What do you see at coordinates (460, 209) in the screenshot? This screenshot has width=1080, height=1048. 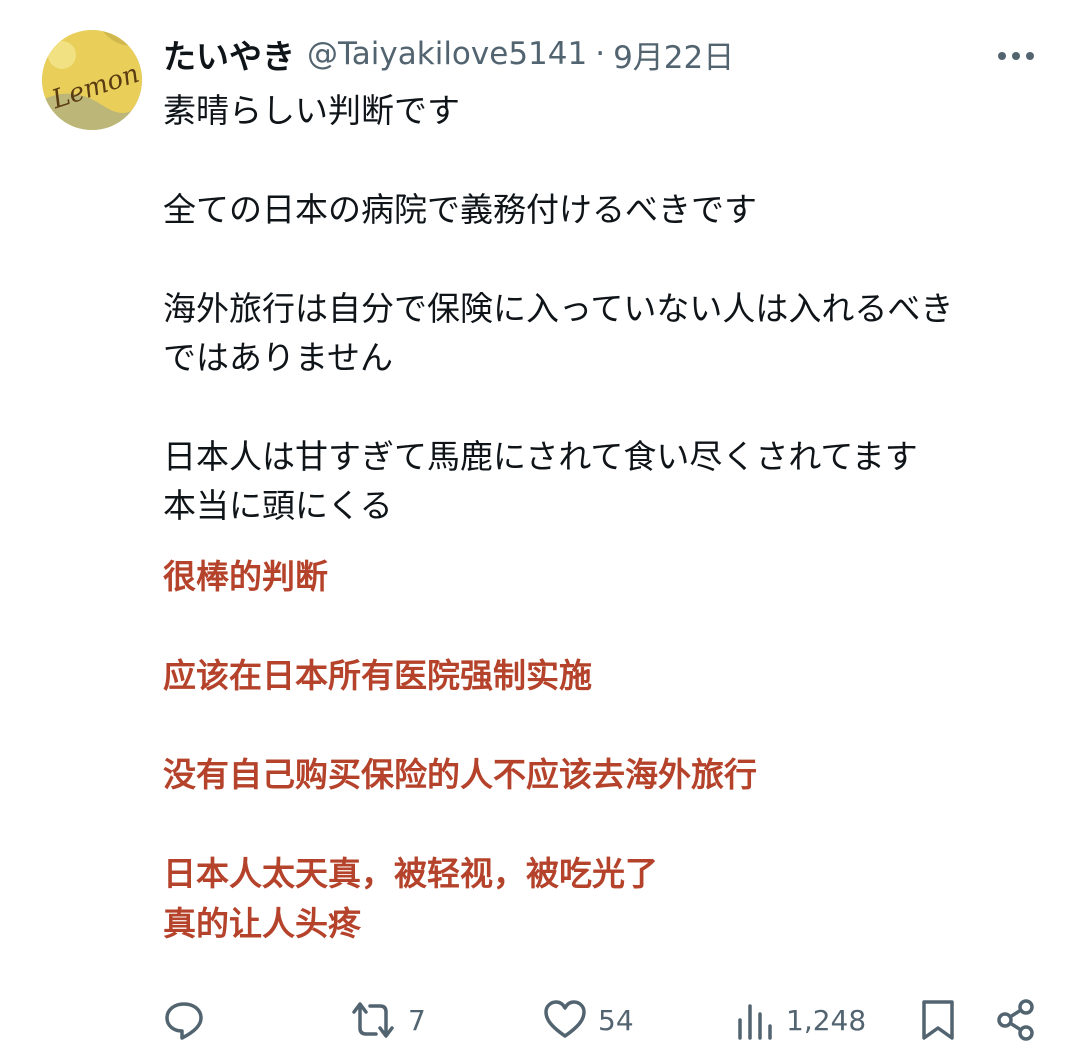 I see `tweet-line: 全ての日本の病院で義務付けるべきです` at bounding box center [460, 209].